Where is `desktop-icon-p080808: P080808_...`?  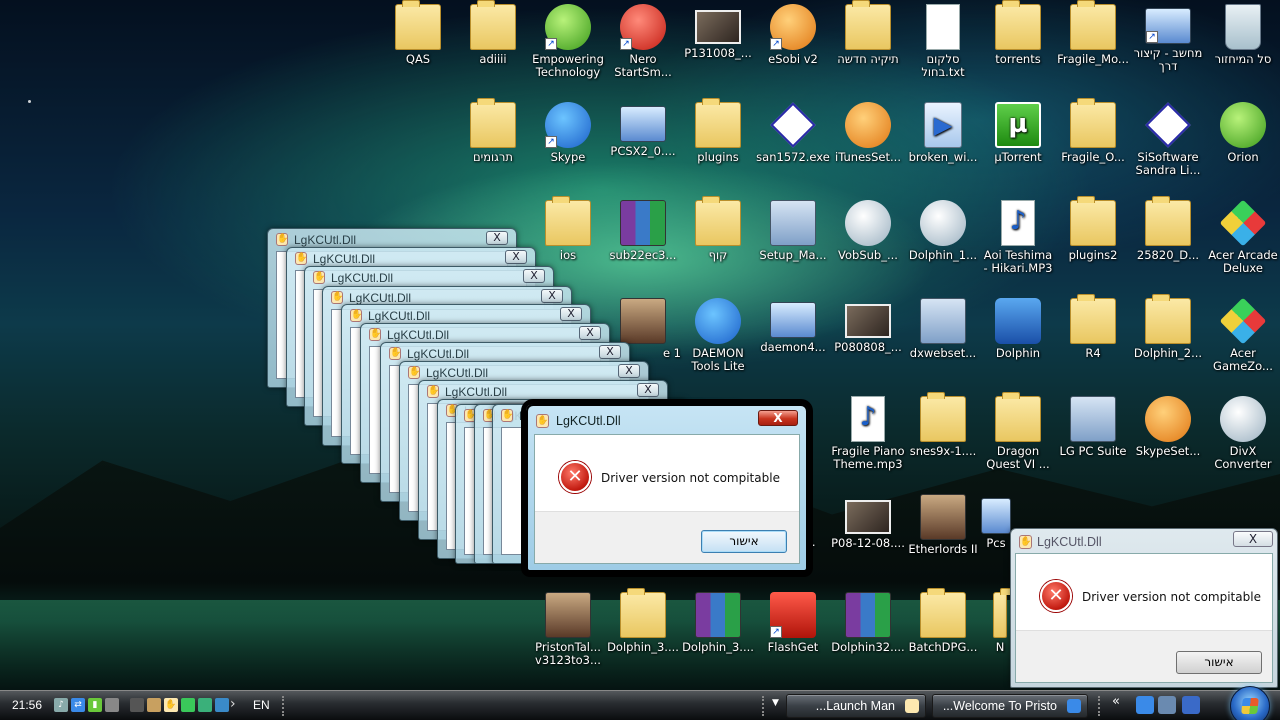 desktop-icon-p080808: P080808_... is located at coordinates (868, 325).